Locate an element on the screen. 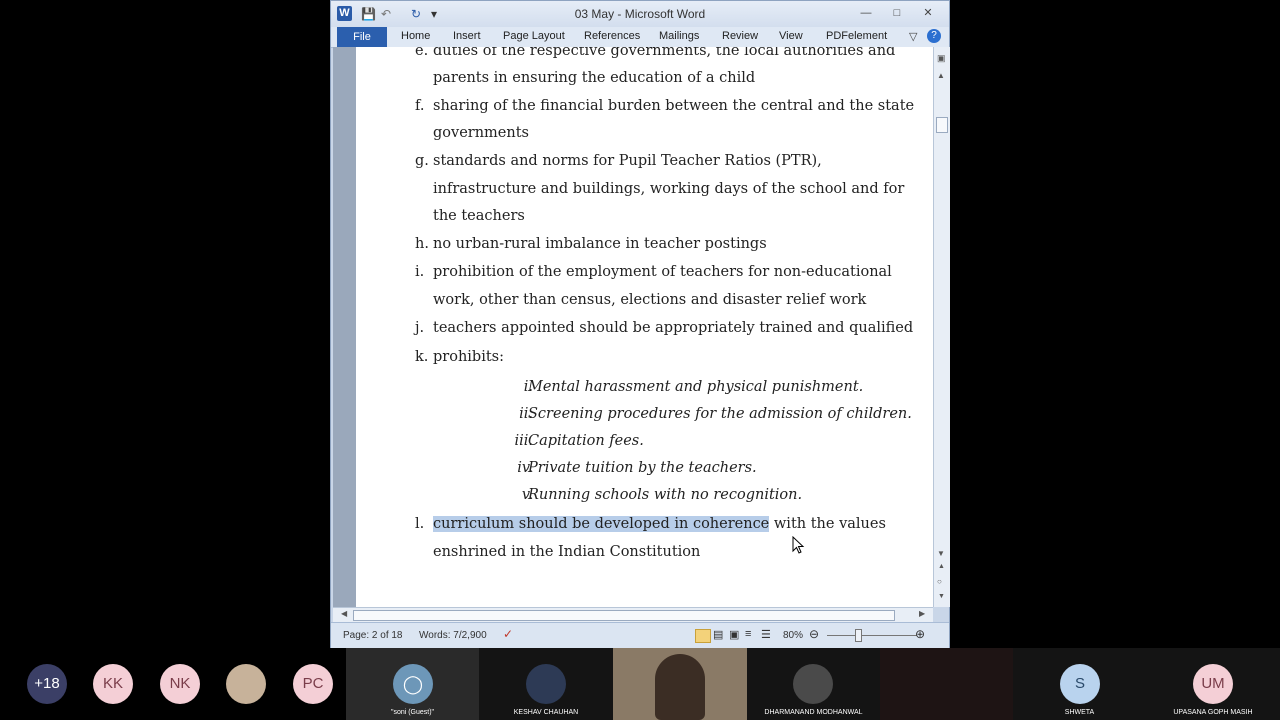 This screenshot has width=1280, height=720. list-letter: k. is located at coordinates (422, 357).